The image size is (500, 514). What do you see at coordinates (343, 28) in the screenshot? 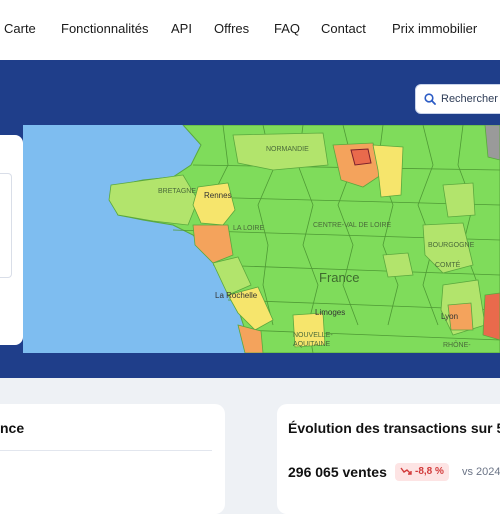
I see `nav-link-contact: Contact` at bounding box center [343, 28].